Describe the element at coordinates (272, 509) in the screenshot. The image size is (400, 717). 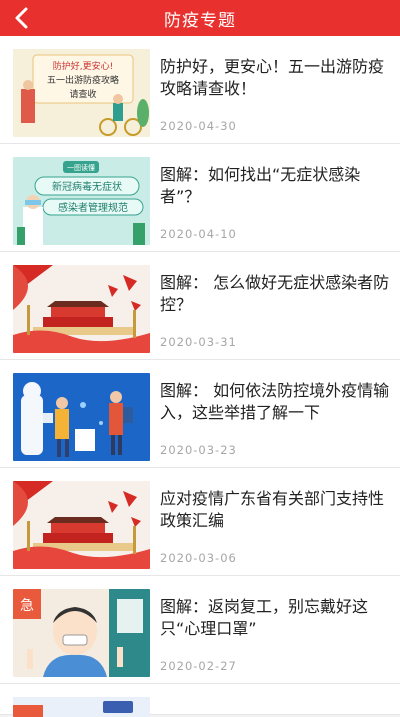
I see `article-title: 应对疫情广东省有关部门支持性政策汇编` at that location.